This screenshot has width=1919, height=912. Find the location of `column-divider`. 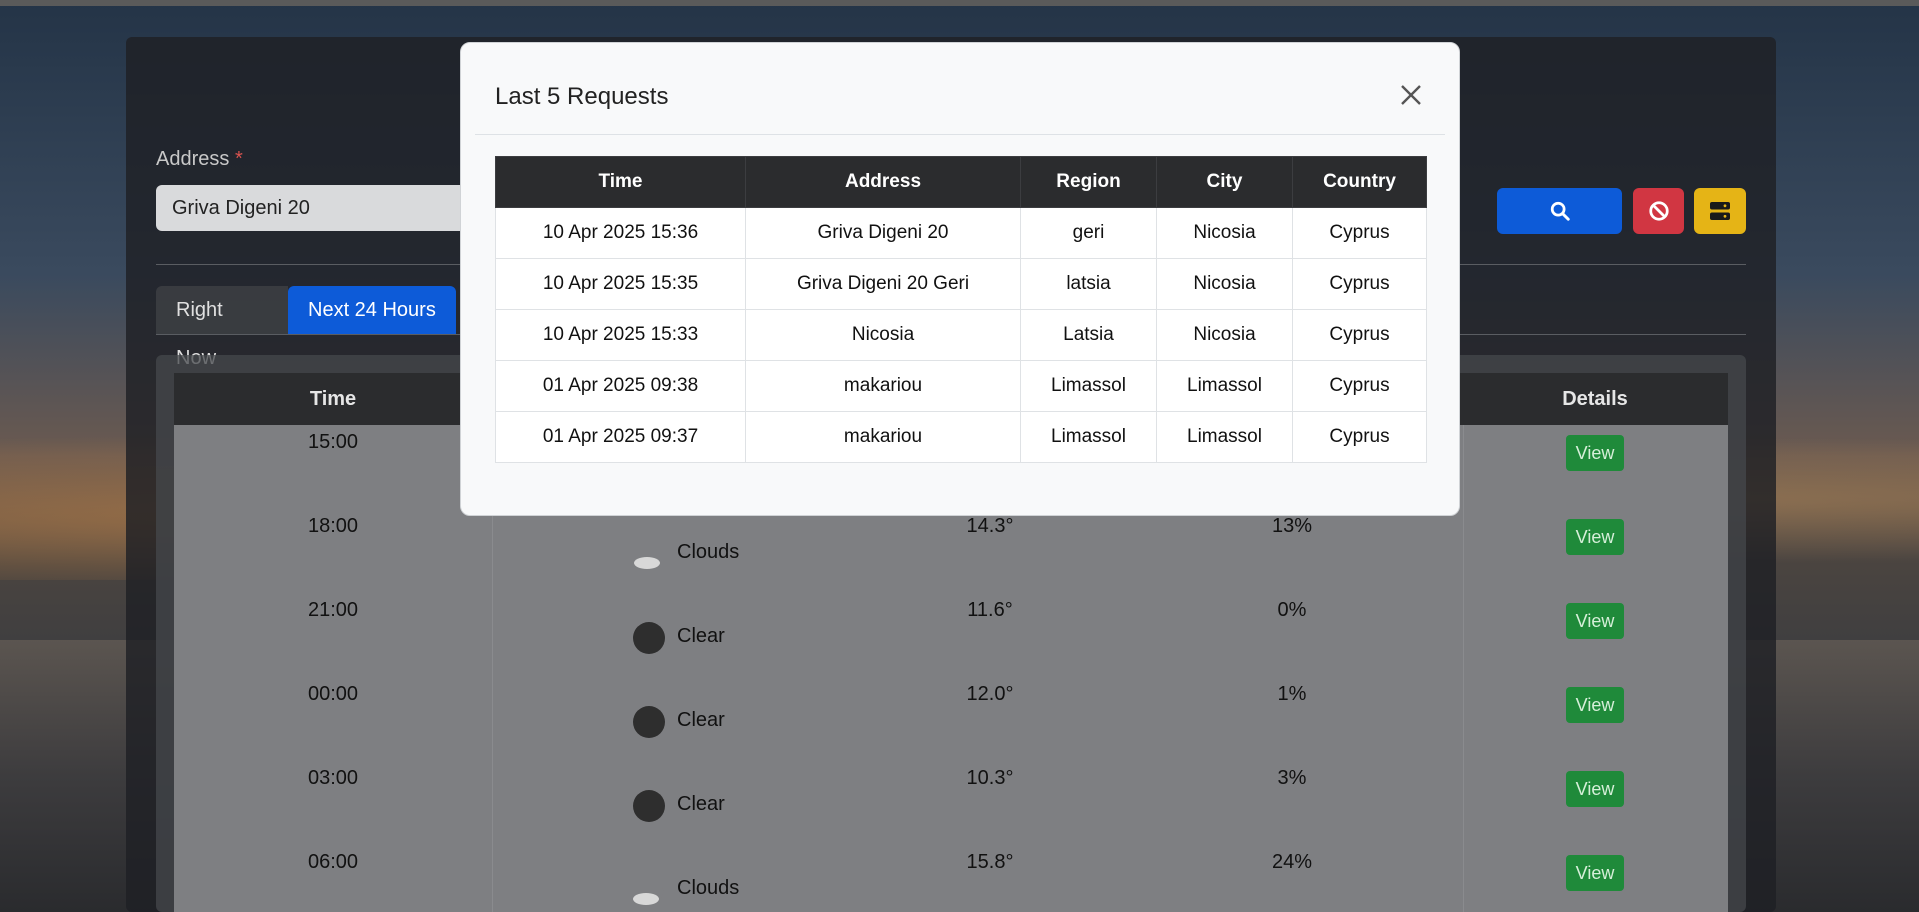

column-divider is located at coordinates (1463, 668).